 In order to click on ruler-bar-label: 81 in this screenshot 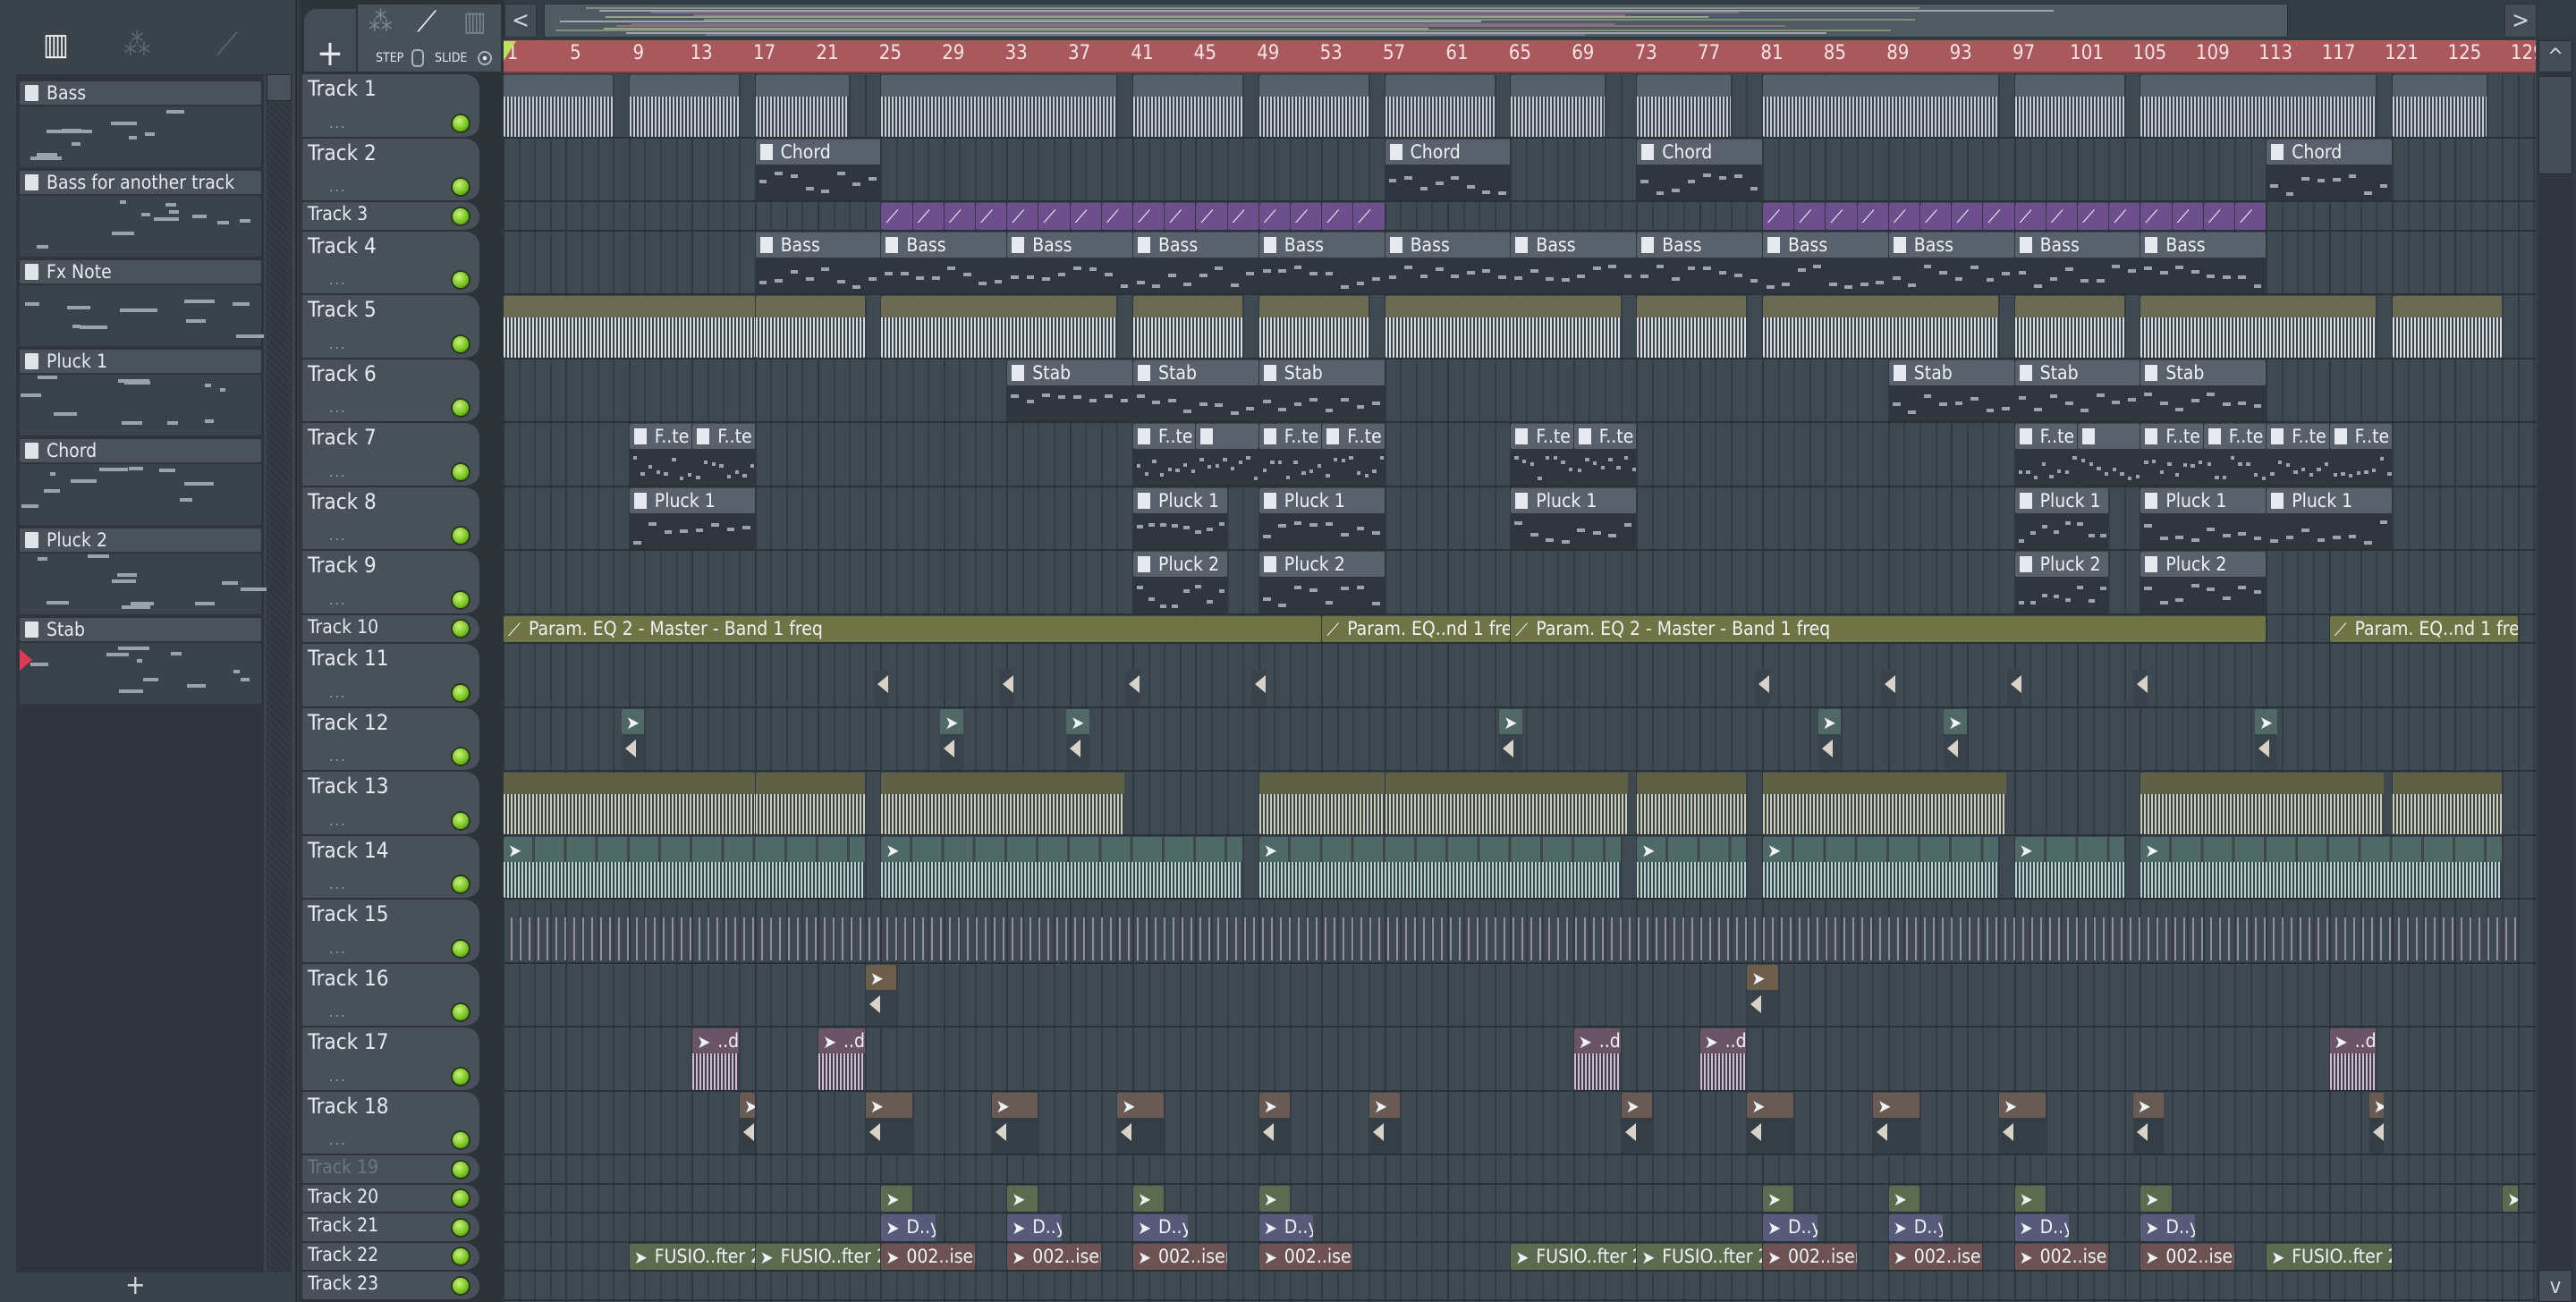, I will do `click(1771, 53)`.